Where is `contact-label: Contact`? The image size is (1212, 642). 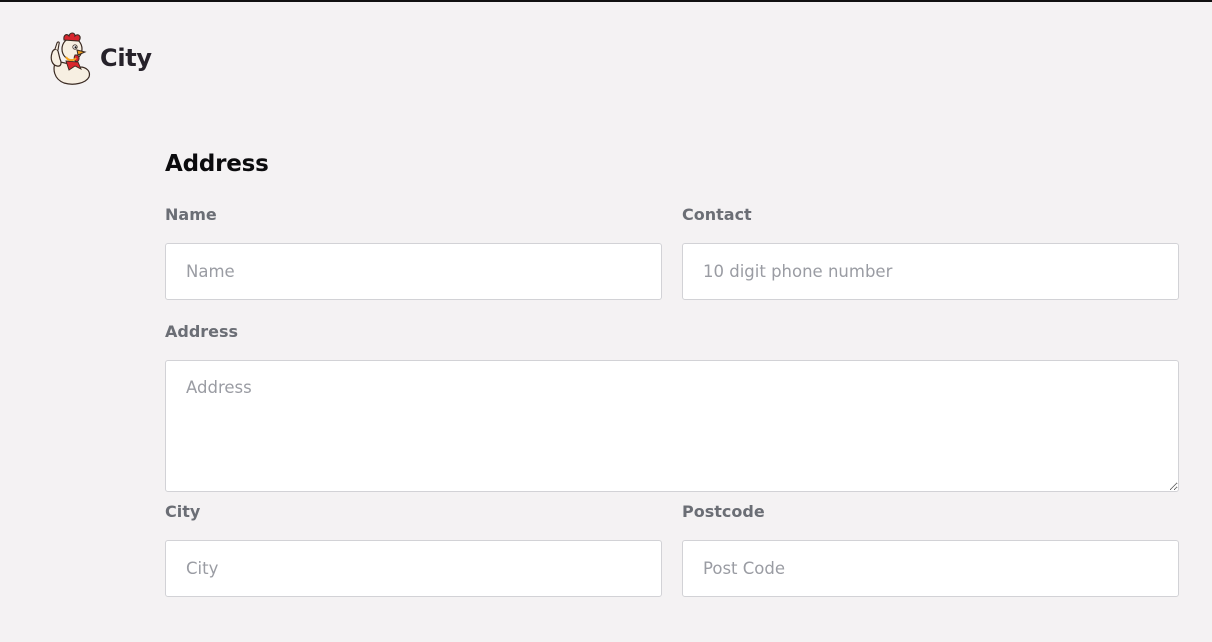 contact-label: Contact is located at coordinates (717, 214).